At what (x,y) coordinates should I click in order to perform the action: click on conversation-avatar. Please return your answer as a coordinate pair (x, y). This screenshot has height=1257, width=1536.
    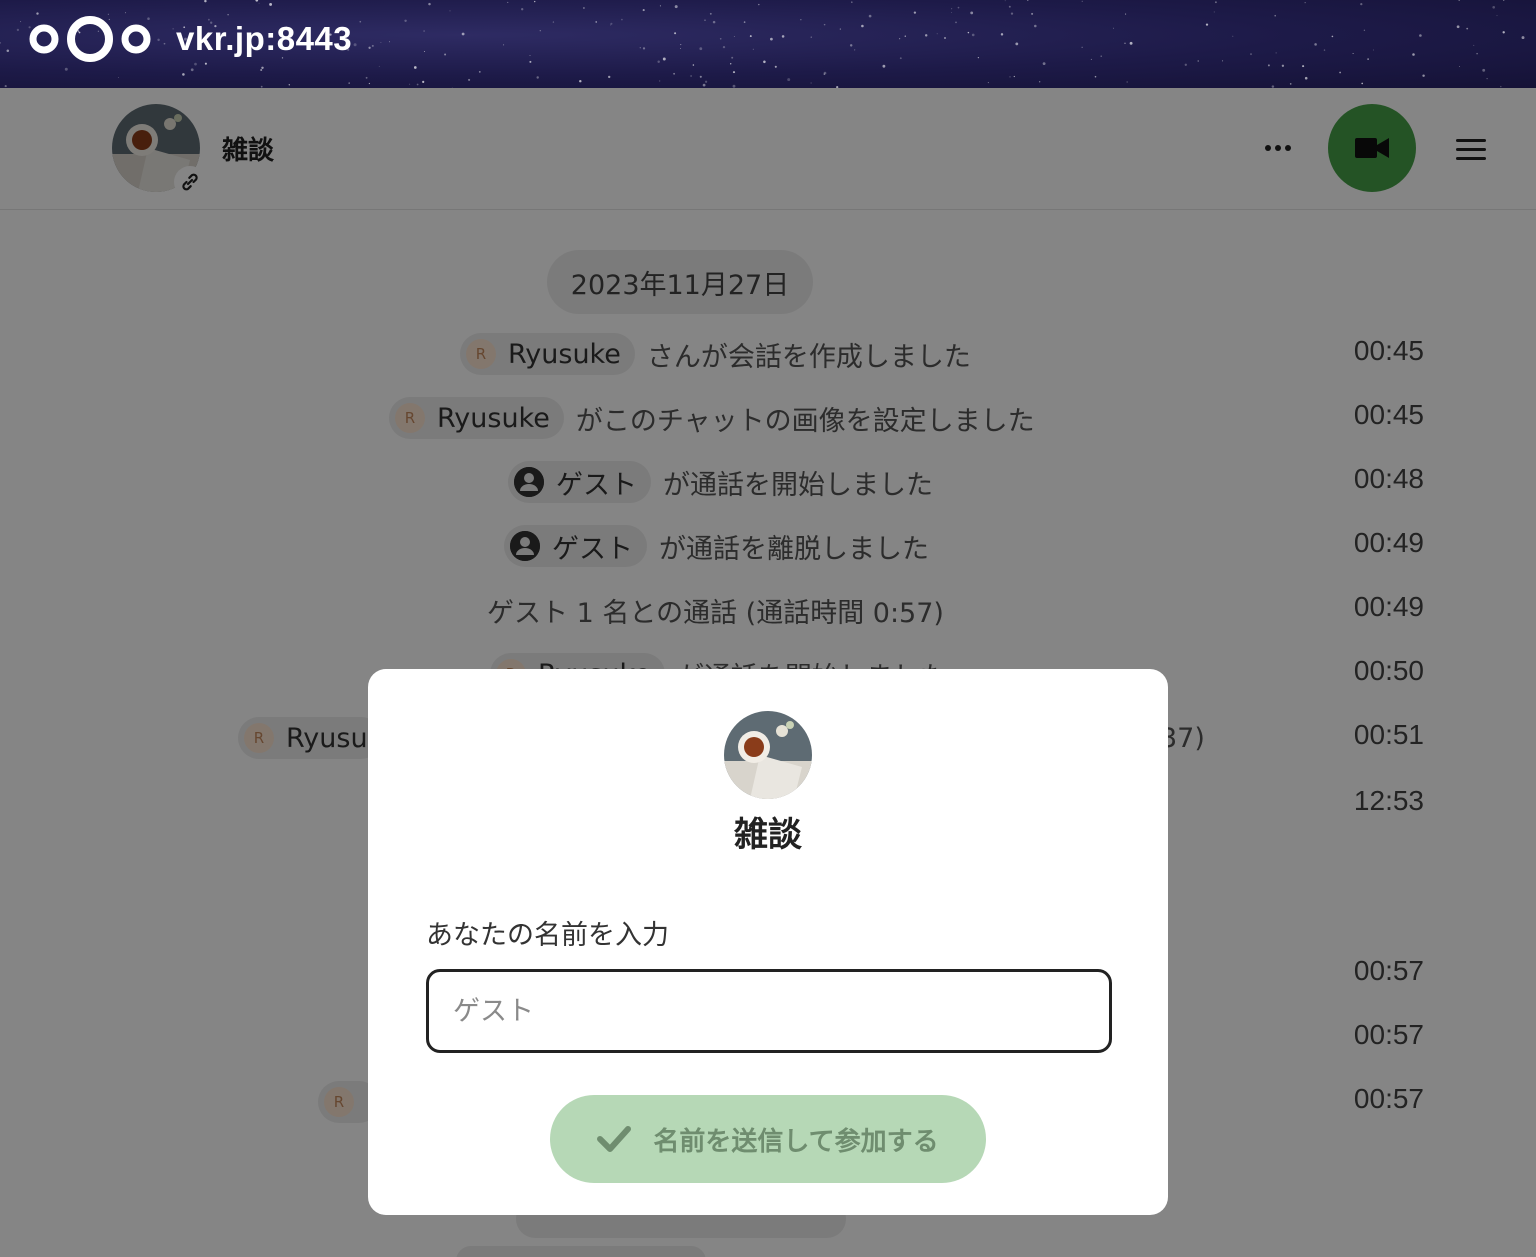
    Looking at the image, I should click on (768, 755).